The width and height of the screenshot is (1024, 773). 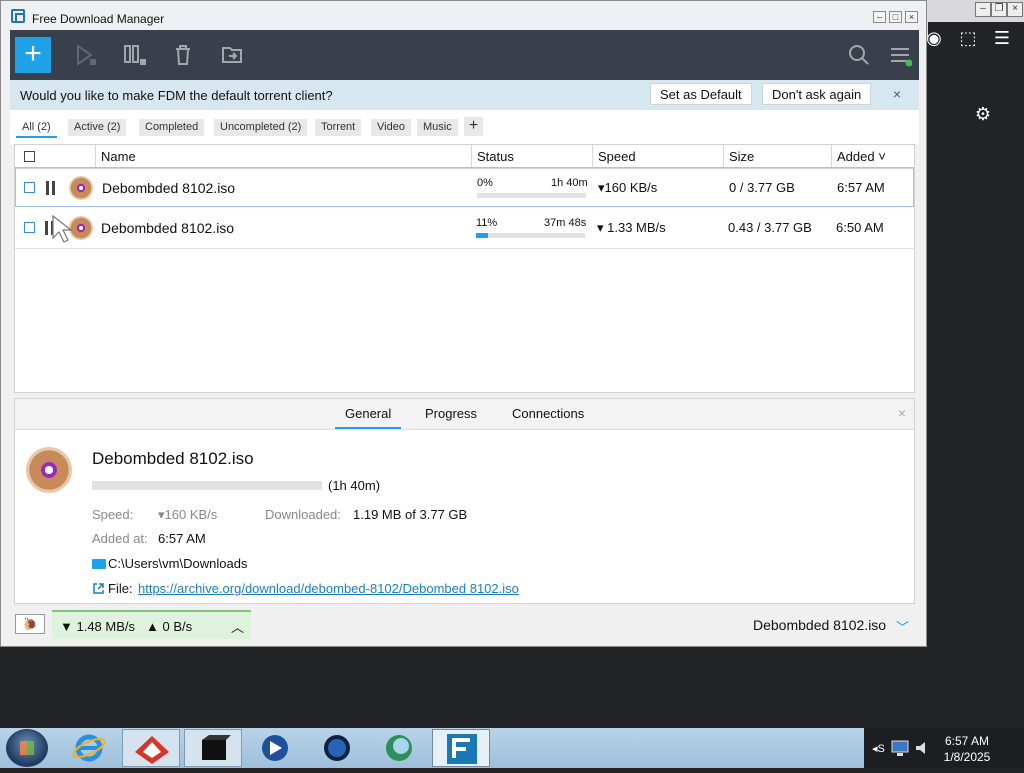 I want to click on mouse-cursor-icon, so click(x=62, y=228).